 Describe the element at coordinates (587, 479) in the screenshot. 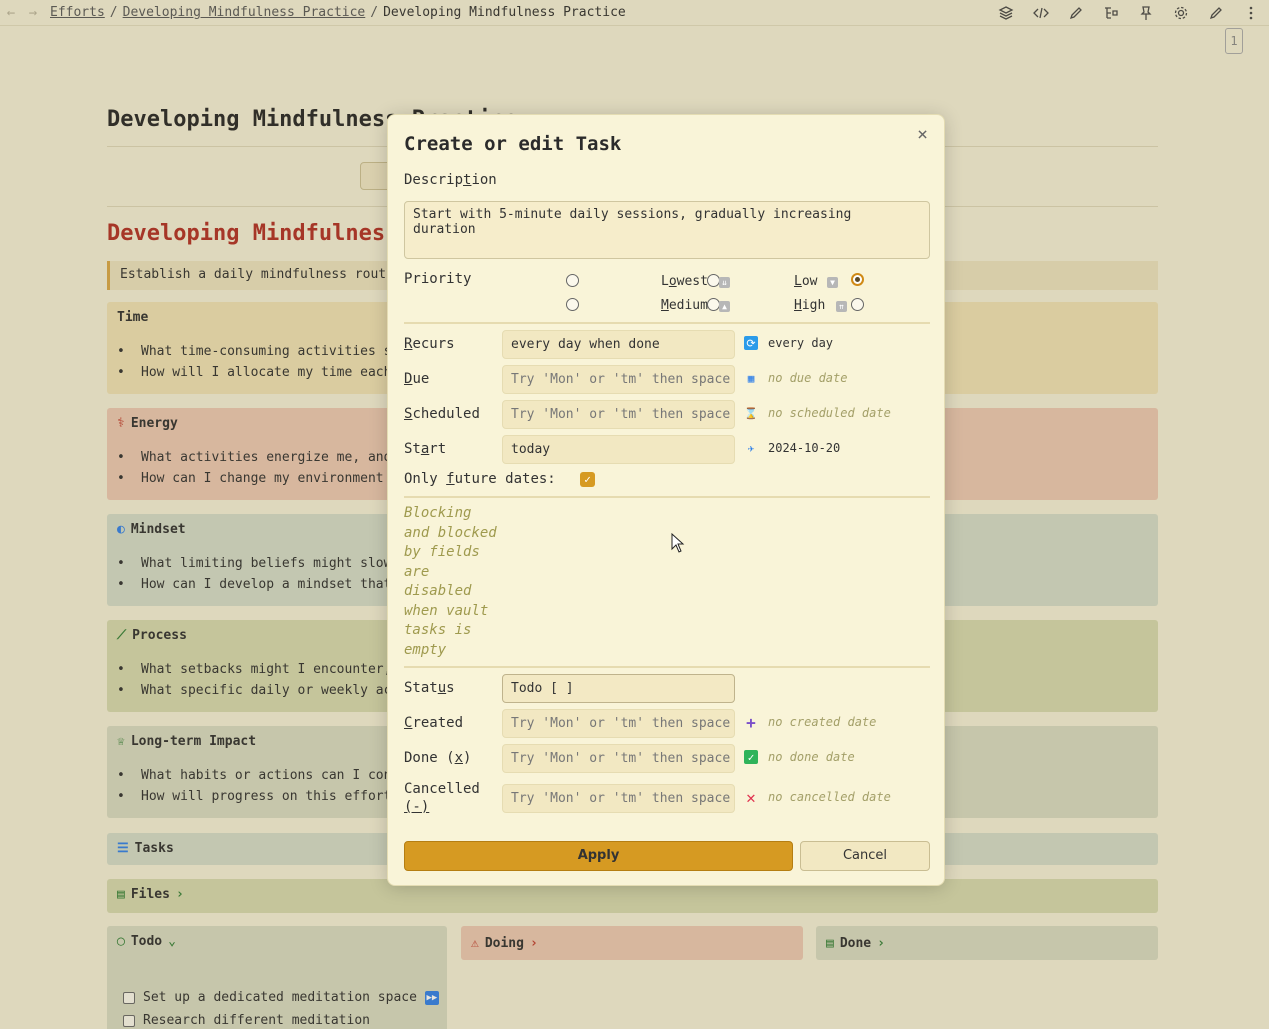

I see `future-dates-checkbox: ✓` at that location.